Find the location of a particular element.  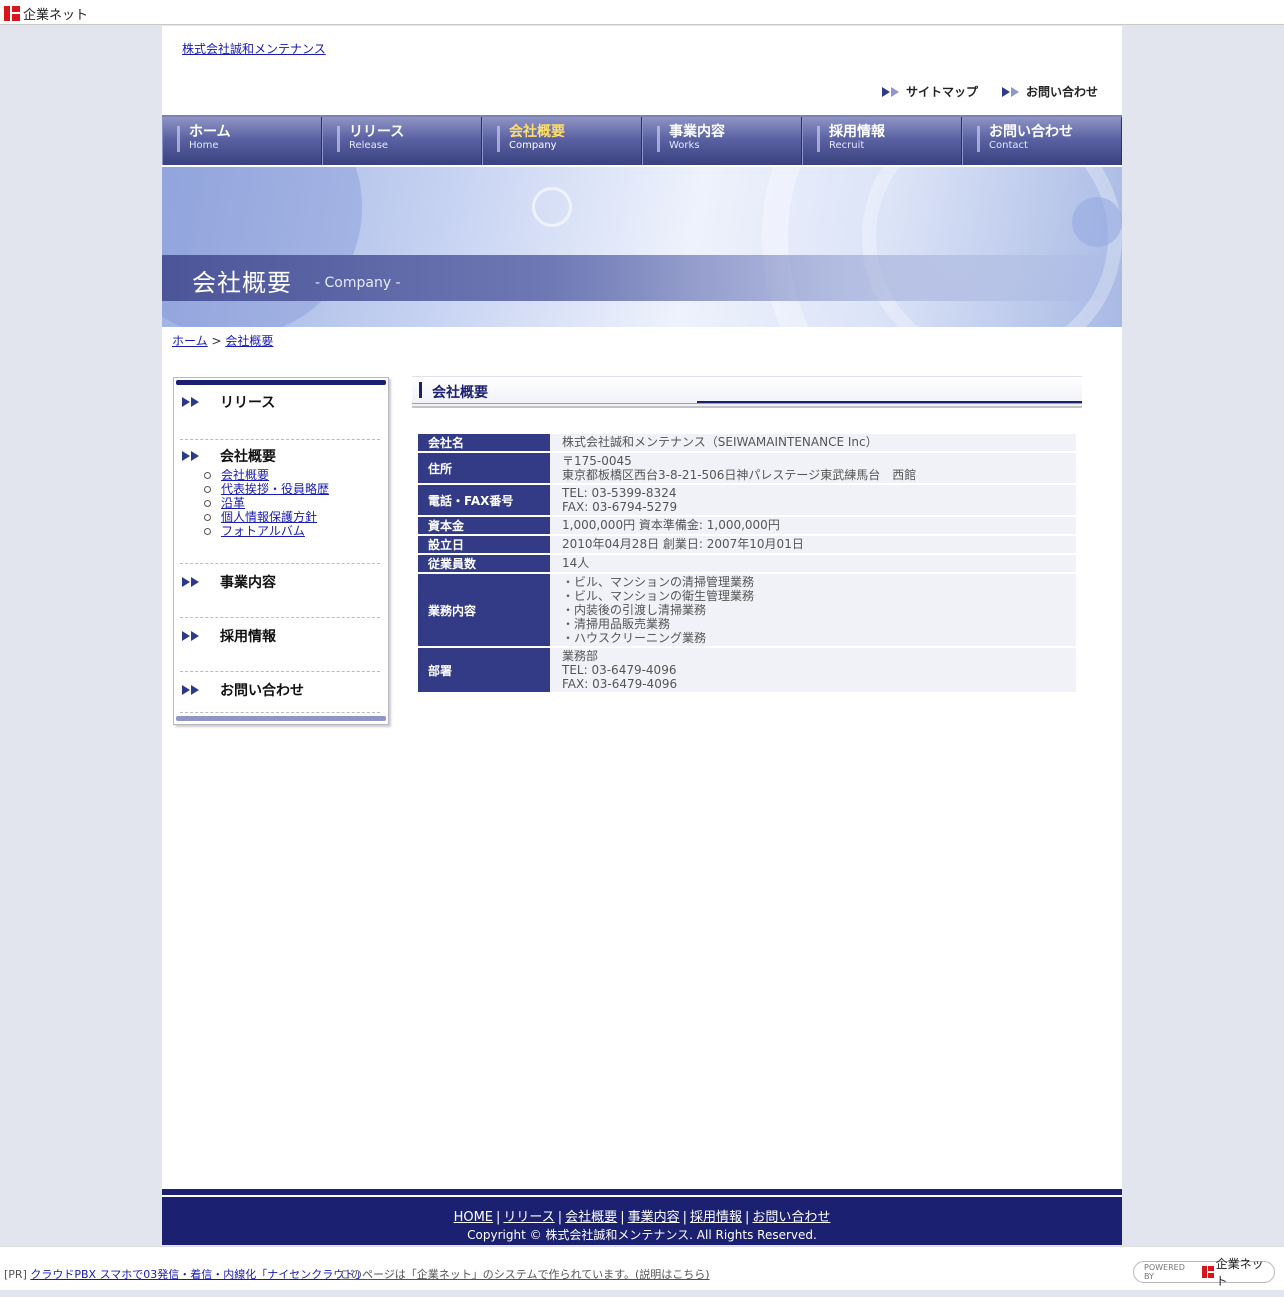

info-row: 部署 業務部 TEL: 03-6479-4096 FAX: 03-6479-4096 is located at coordinates (747, 670).